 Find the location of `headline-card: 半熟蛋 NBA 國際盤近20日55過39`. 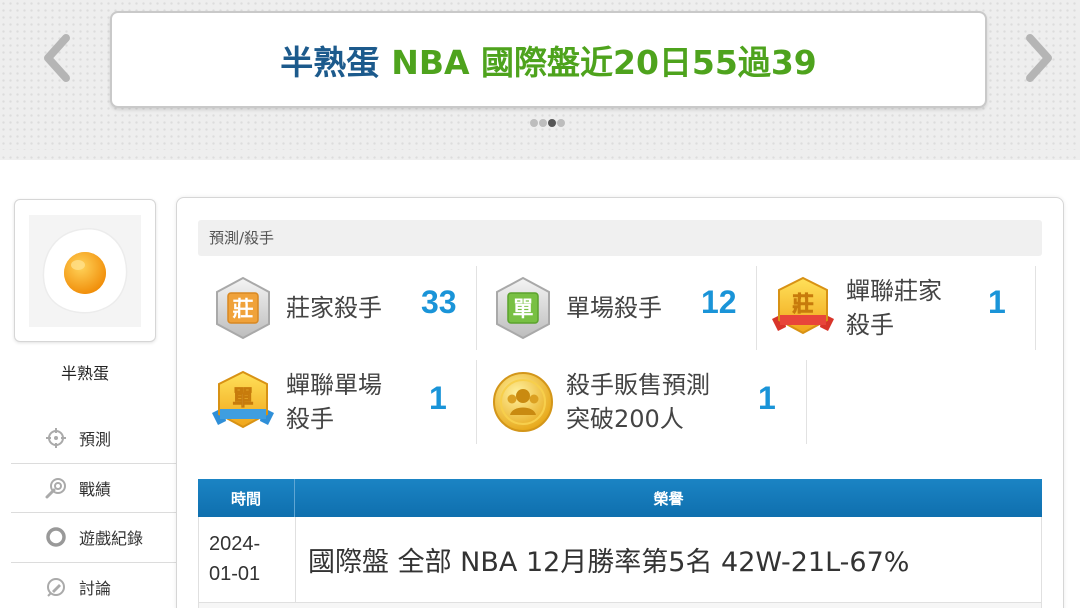

headline-card: 半熟蛋 NBA 國際盤近20日55過39 is located at coordinates (548, 59).